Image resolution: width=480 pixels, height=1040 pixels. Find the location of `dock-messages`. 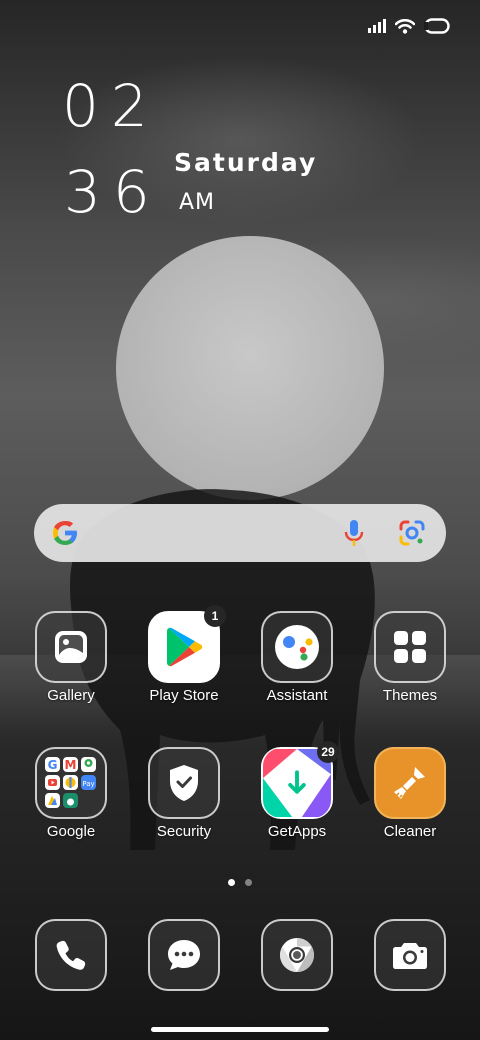

dock-messages is located at coordinates (184, 955).